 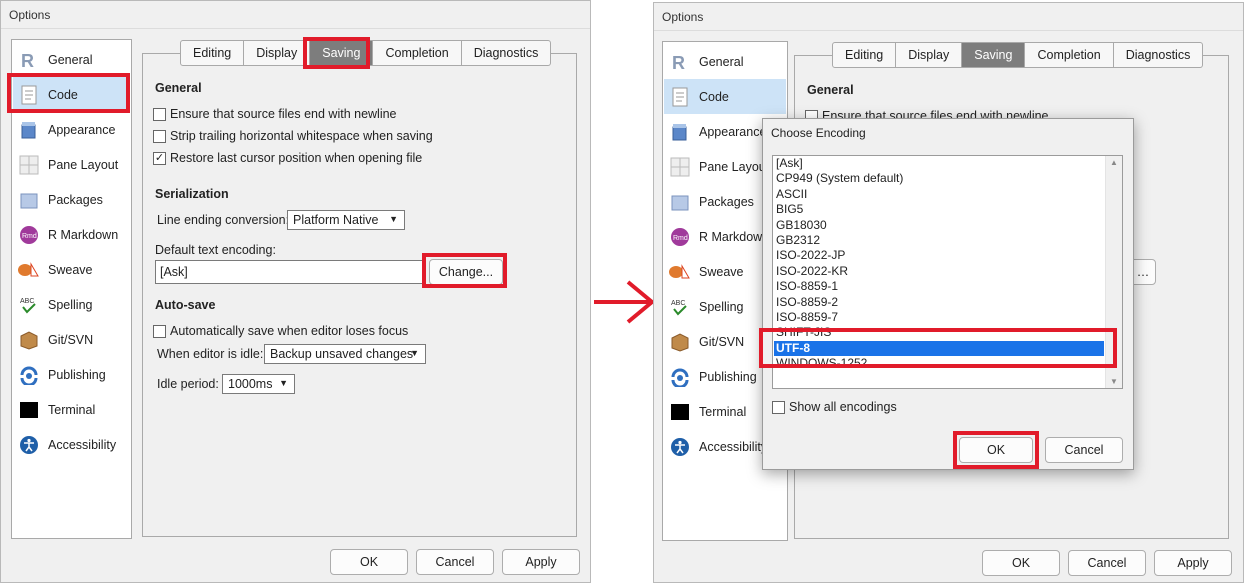 I want to click on sidebar-item-label: Git/SVN, so click(x=71, y=339).